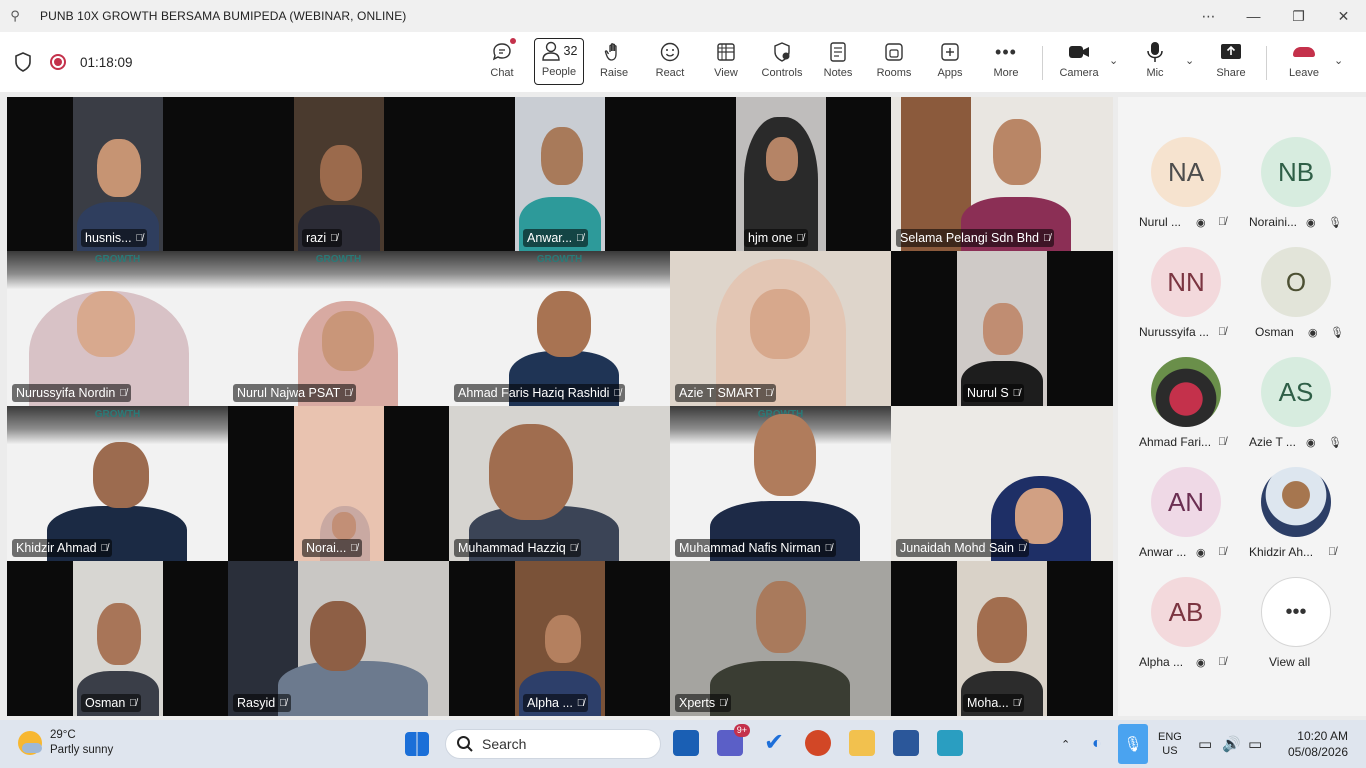  Describe the element at coordinates (862, 743) in the screenshot. I see `file-explorer-icon` at that location.